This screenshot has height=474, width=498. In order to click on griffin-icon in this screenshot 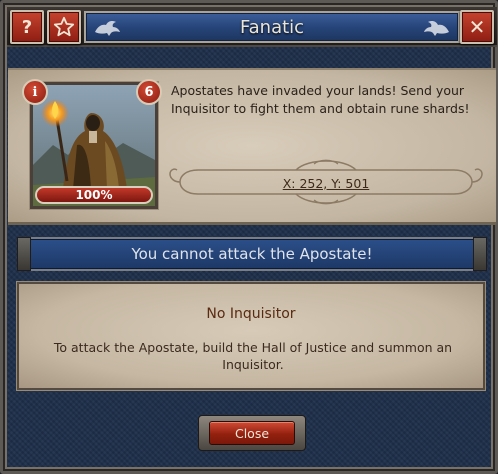, I will do `click(436, 28)`.